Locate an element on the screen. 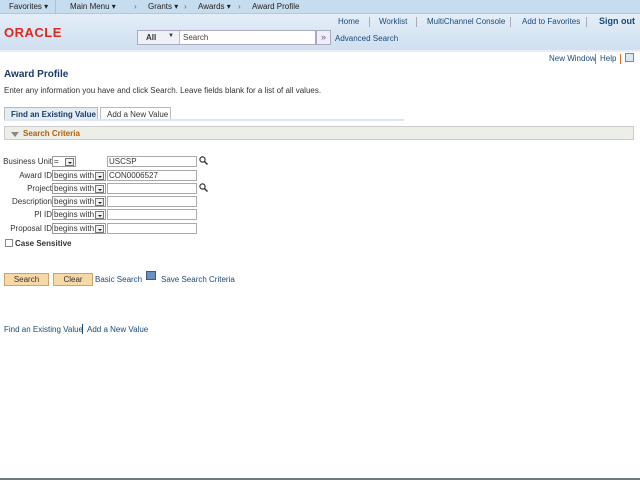 The image size is (640, 480). search-go-button: » is located at coordinates (323, 37).